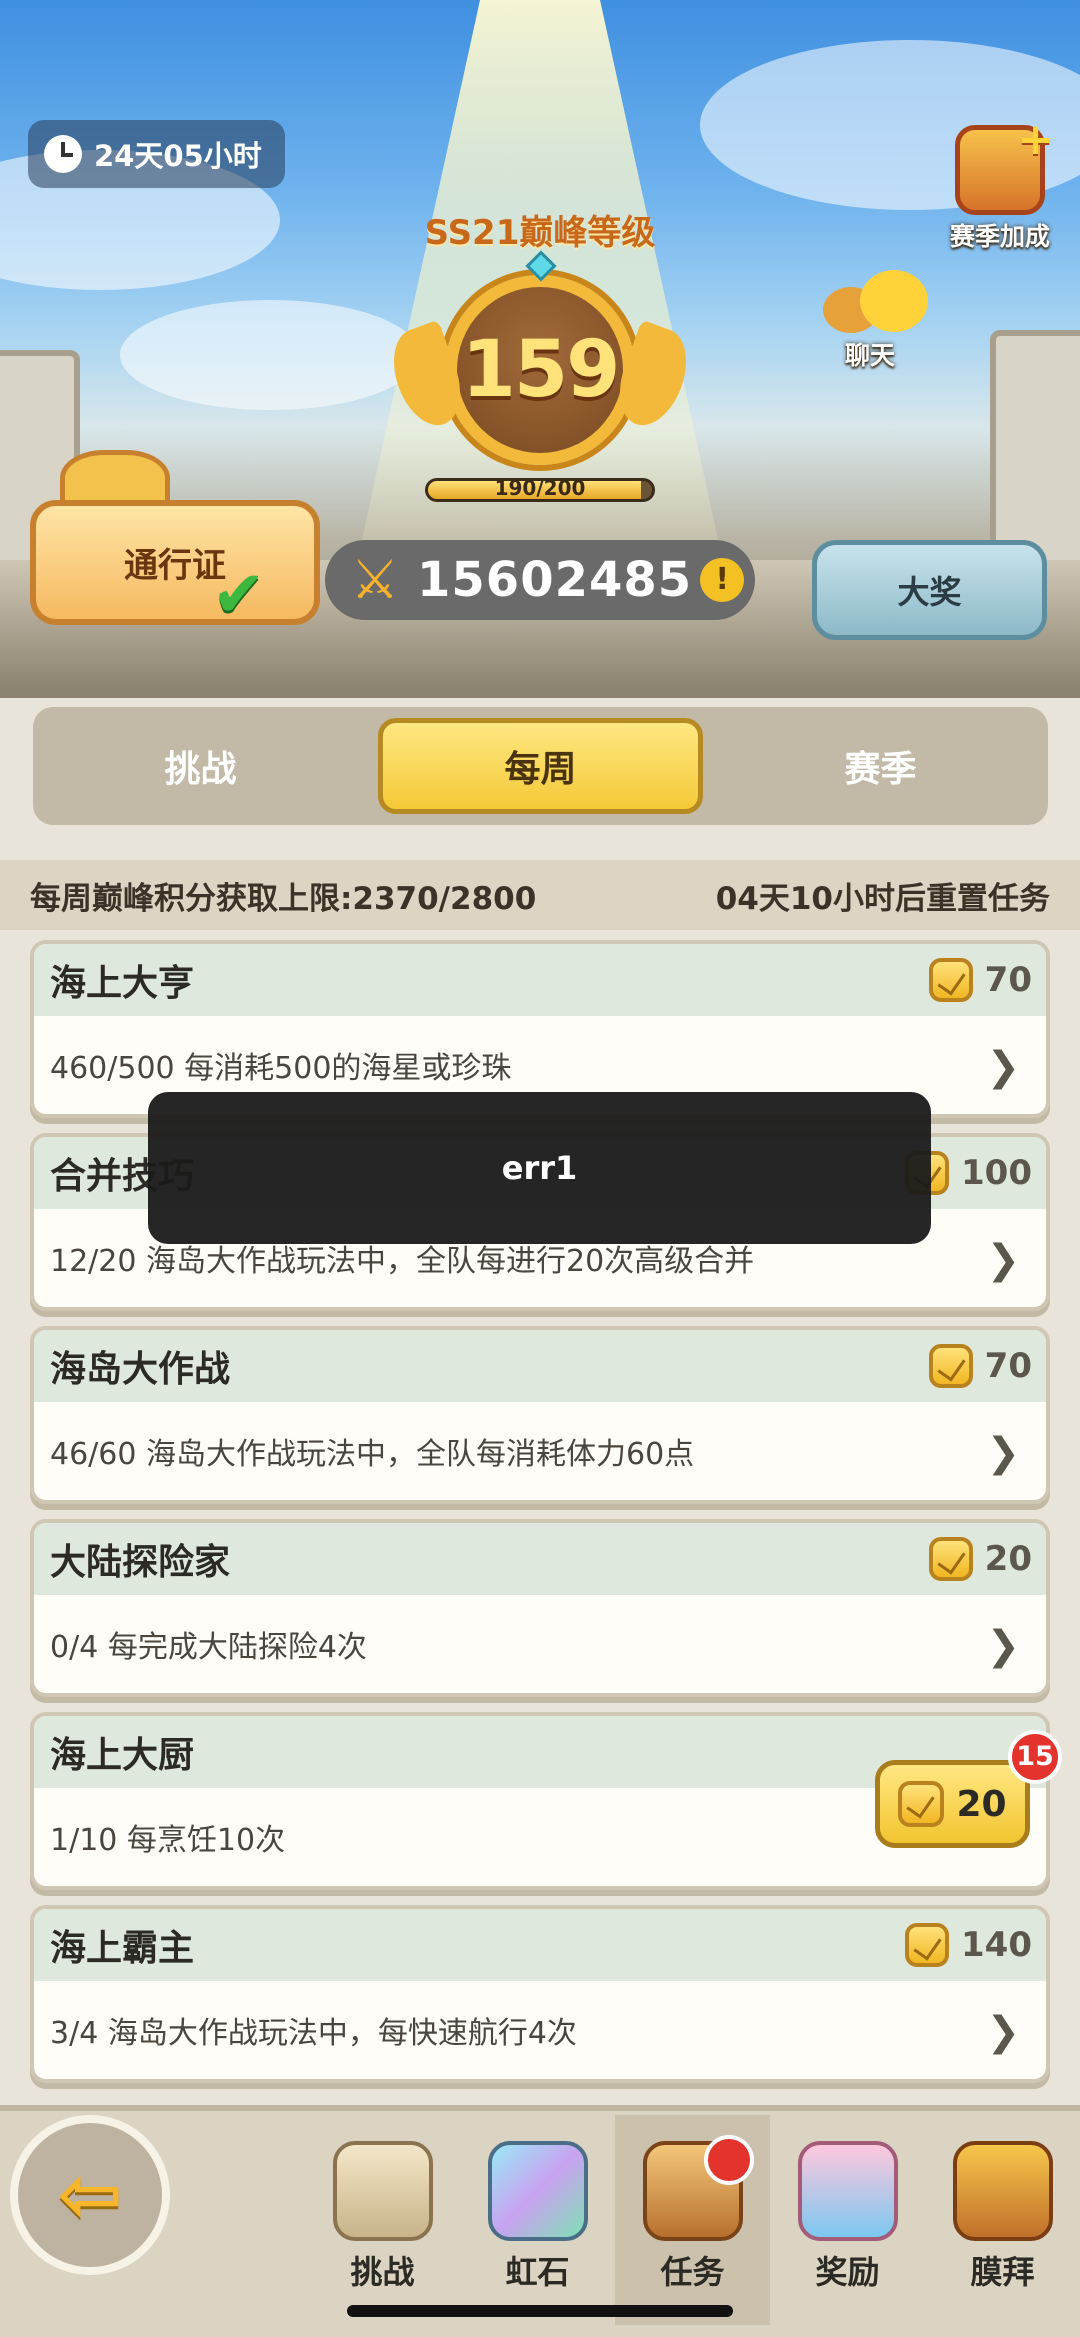  I want to click on season-timer: 24天05小时, so click(156, 154).